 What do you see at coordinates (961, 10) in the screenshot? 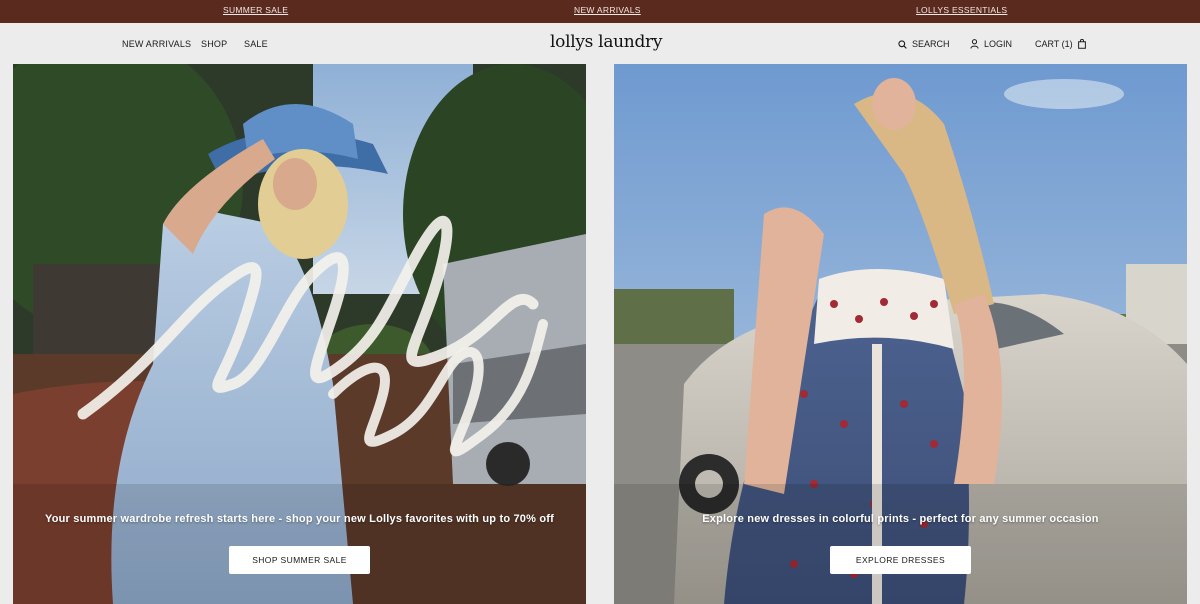
I see `announcement-link-essentials: LOLLYS ESSENTIALS` at bounding box center [961, 10].